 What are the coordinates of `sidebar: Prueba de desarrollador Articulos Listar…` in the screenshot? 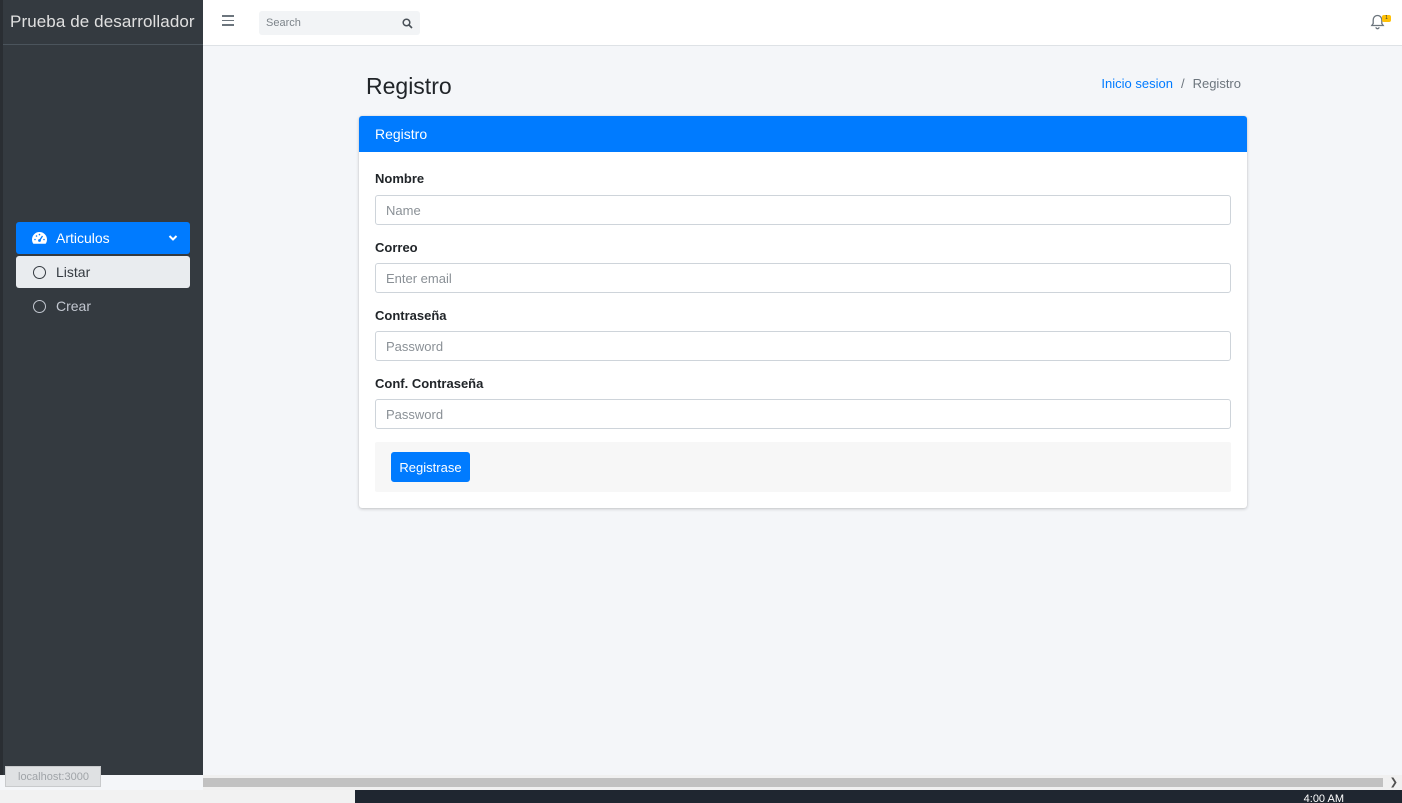 It's located at (101, 387).